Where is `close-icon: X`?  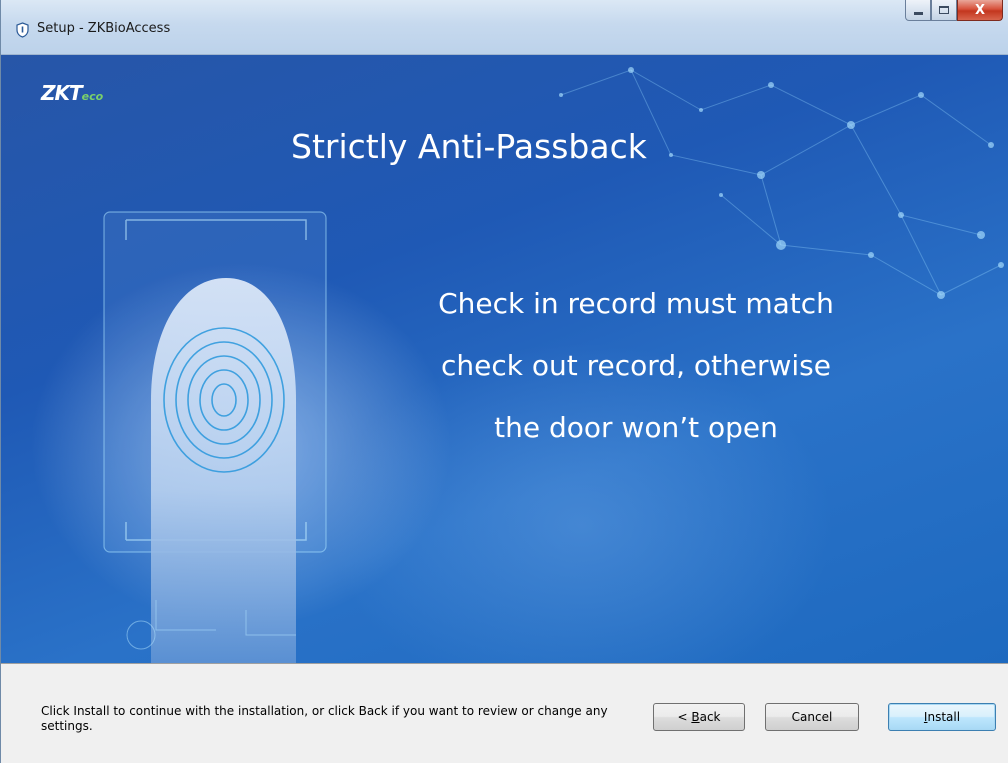 close-icon: X is located at coordinates (980, 10).